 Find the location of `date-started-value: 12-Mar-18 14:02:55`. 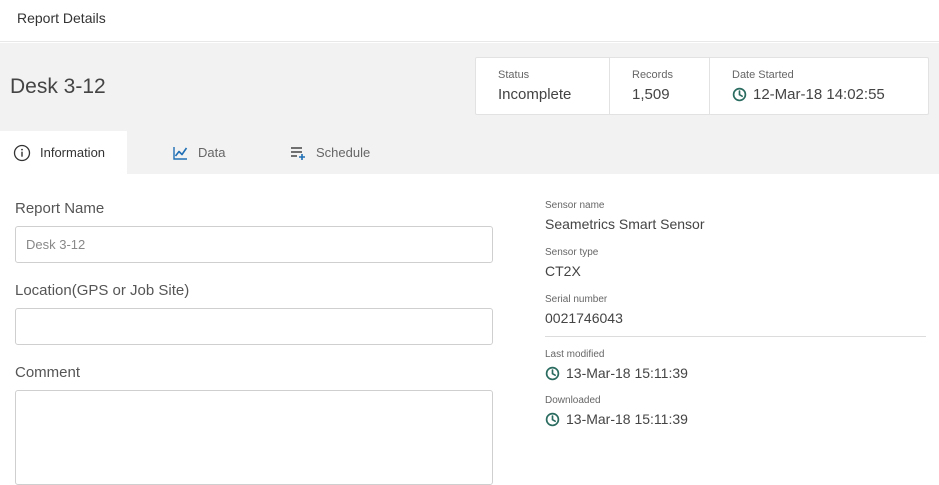

date-started-value: 12-Mar-18 14:02:55 is located at coordinates (819, 94).